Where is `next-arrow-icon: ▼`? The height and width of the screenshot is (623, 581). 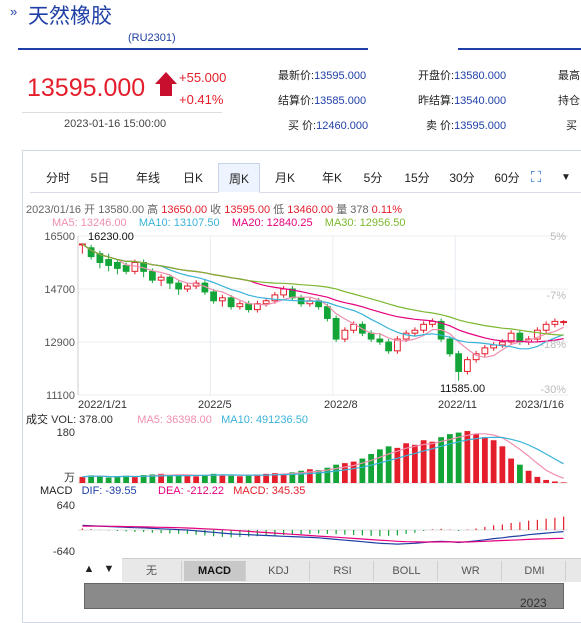
next-arrow-icon: ▼ is located at coordinates (109, 569).